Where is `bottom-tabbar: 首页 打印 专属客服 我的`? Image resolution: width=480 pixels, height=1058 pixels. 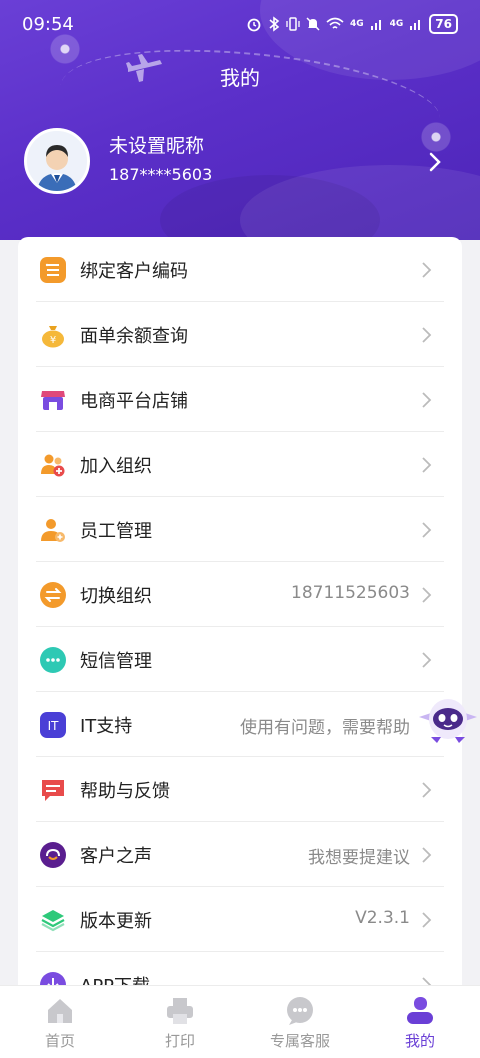 bottom-tabbar: 首页 打印 专属客服 我的 is located at coordinates (240, 1021).